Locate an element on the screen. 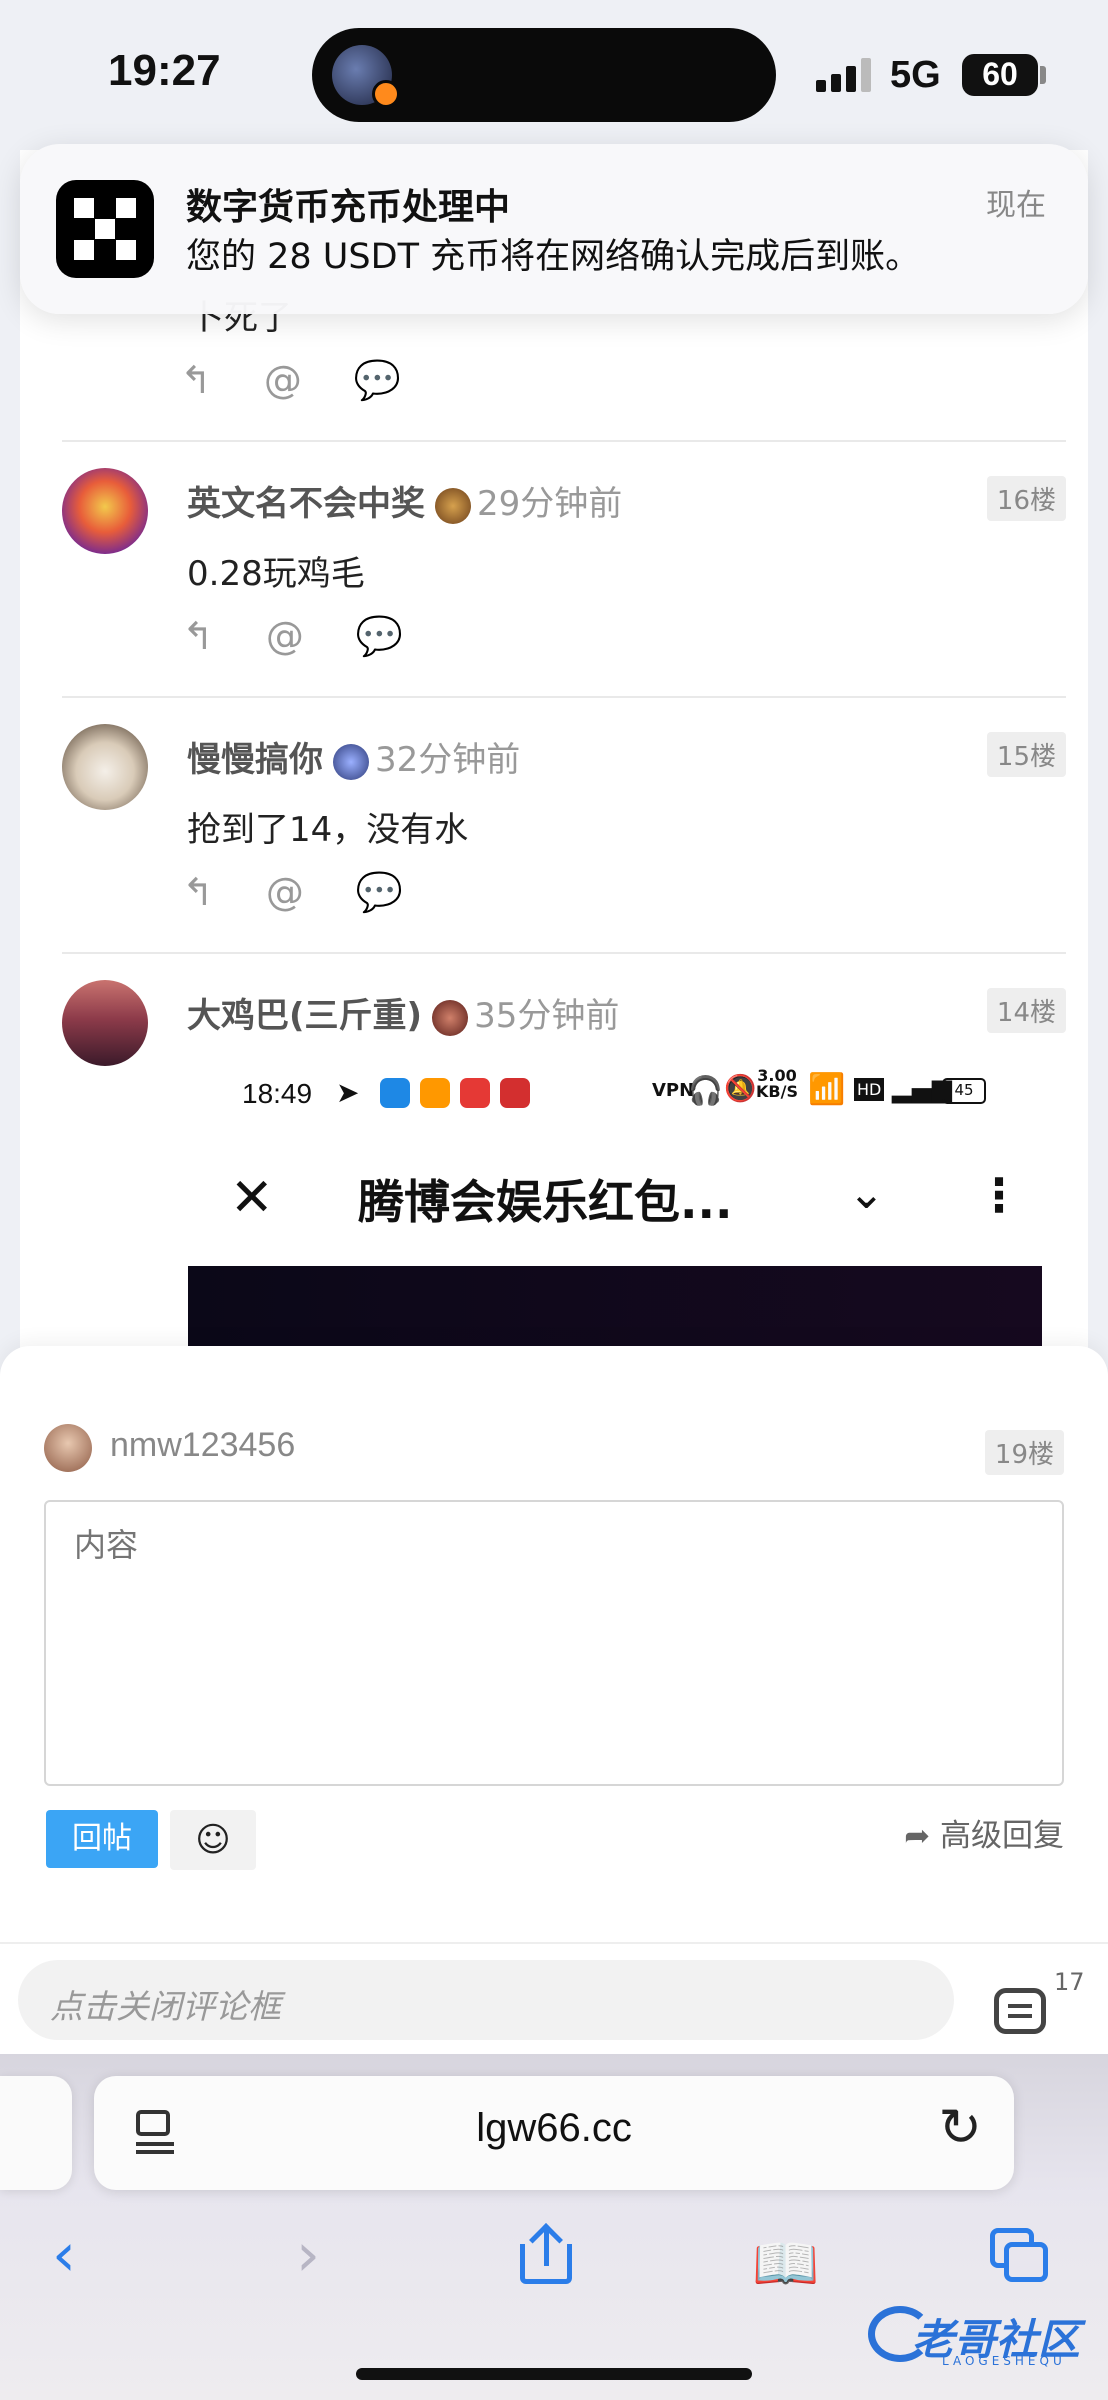  comment-count: 17 is located at coordinates (1069, 1982).